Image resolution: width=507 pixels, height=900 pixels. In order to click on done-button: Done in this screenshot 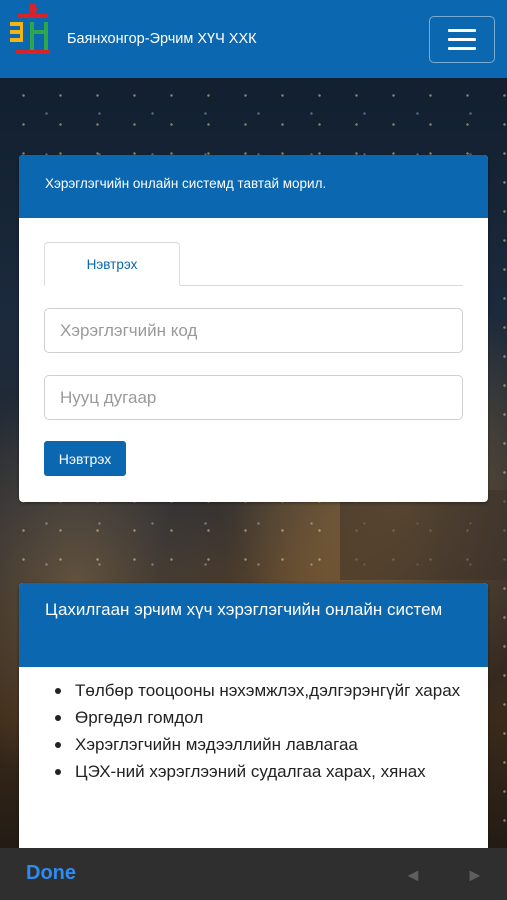, I will do `click(51, 873)`.